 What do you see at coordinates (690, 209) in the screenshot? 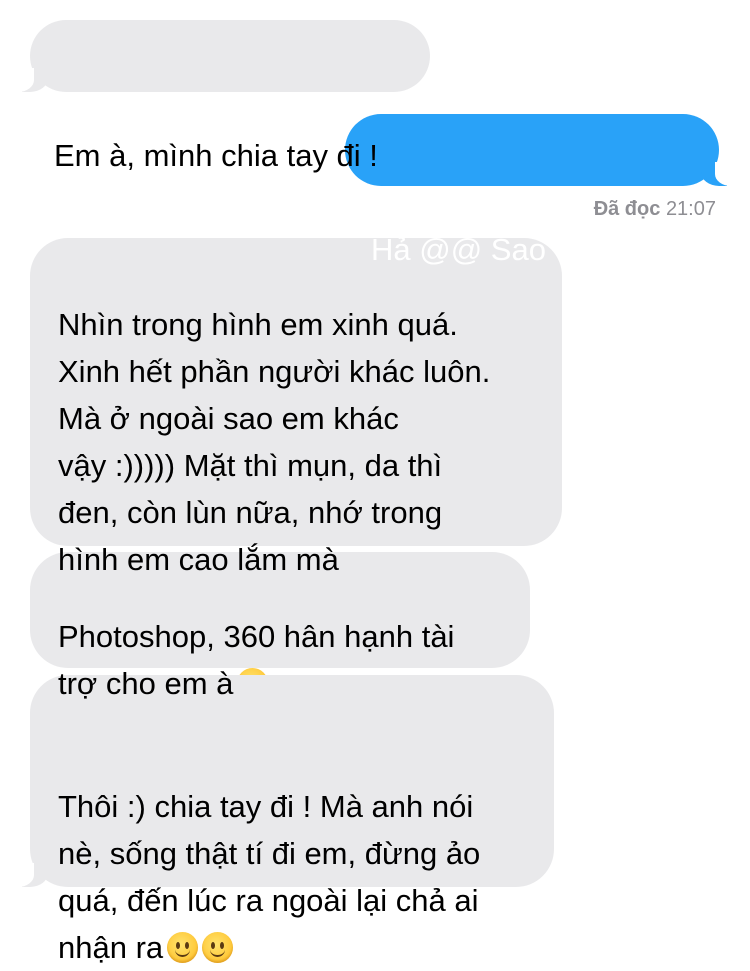
I see `read-receipt-time: 21:07` at bounding box center [690, 209].